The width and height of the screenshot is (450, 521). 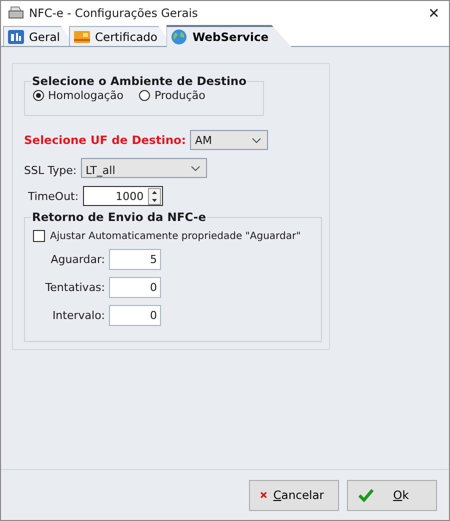 I want to click on radio-option: Homologação, so click(x=78, y=95).